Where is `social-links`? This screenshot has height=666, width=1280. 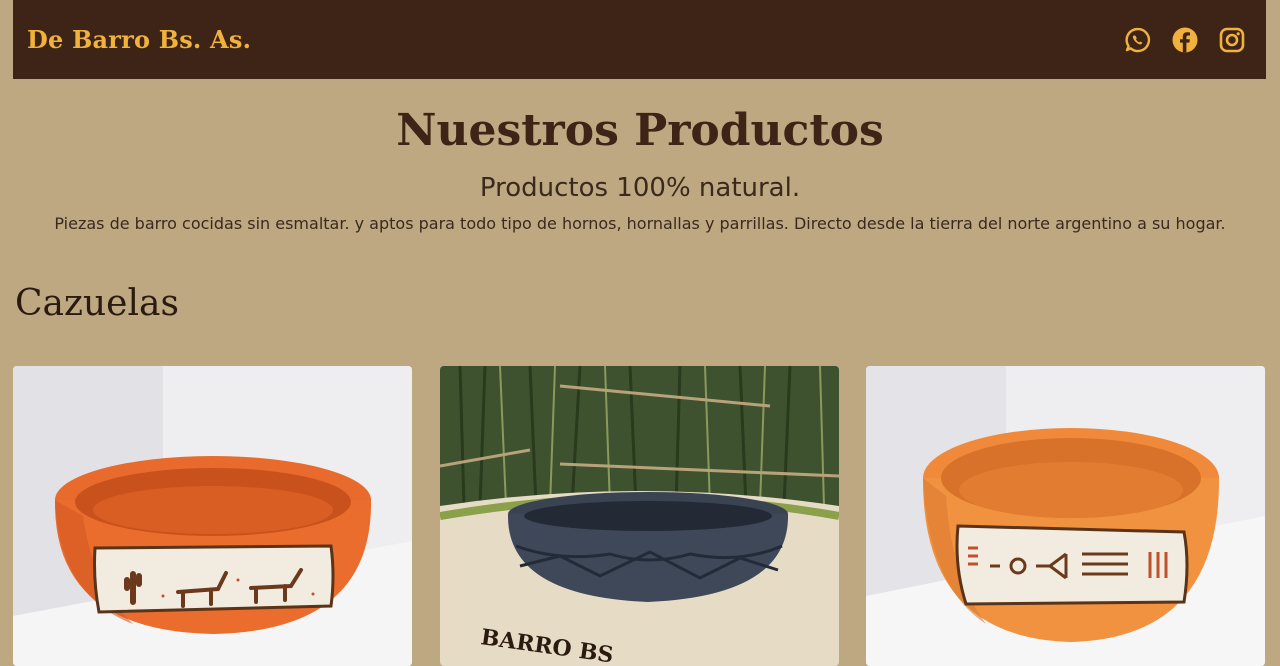
social-links is located at coordinates (1185, 40).